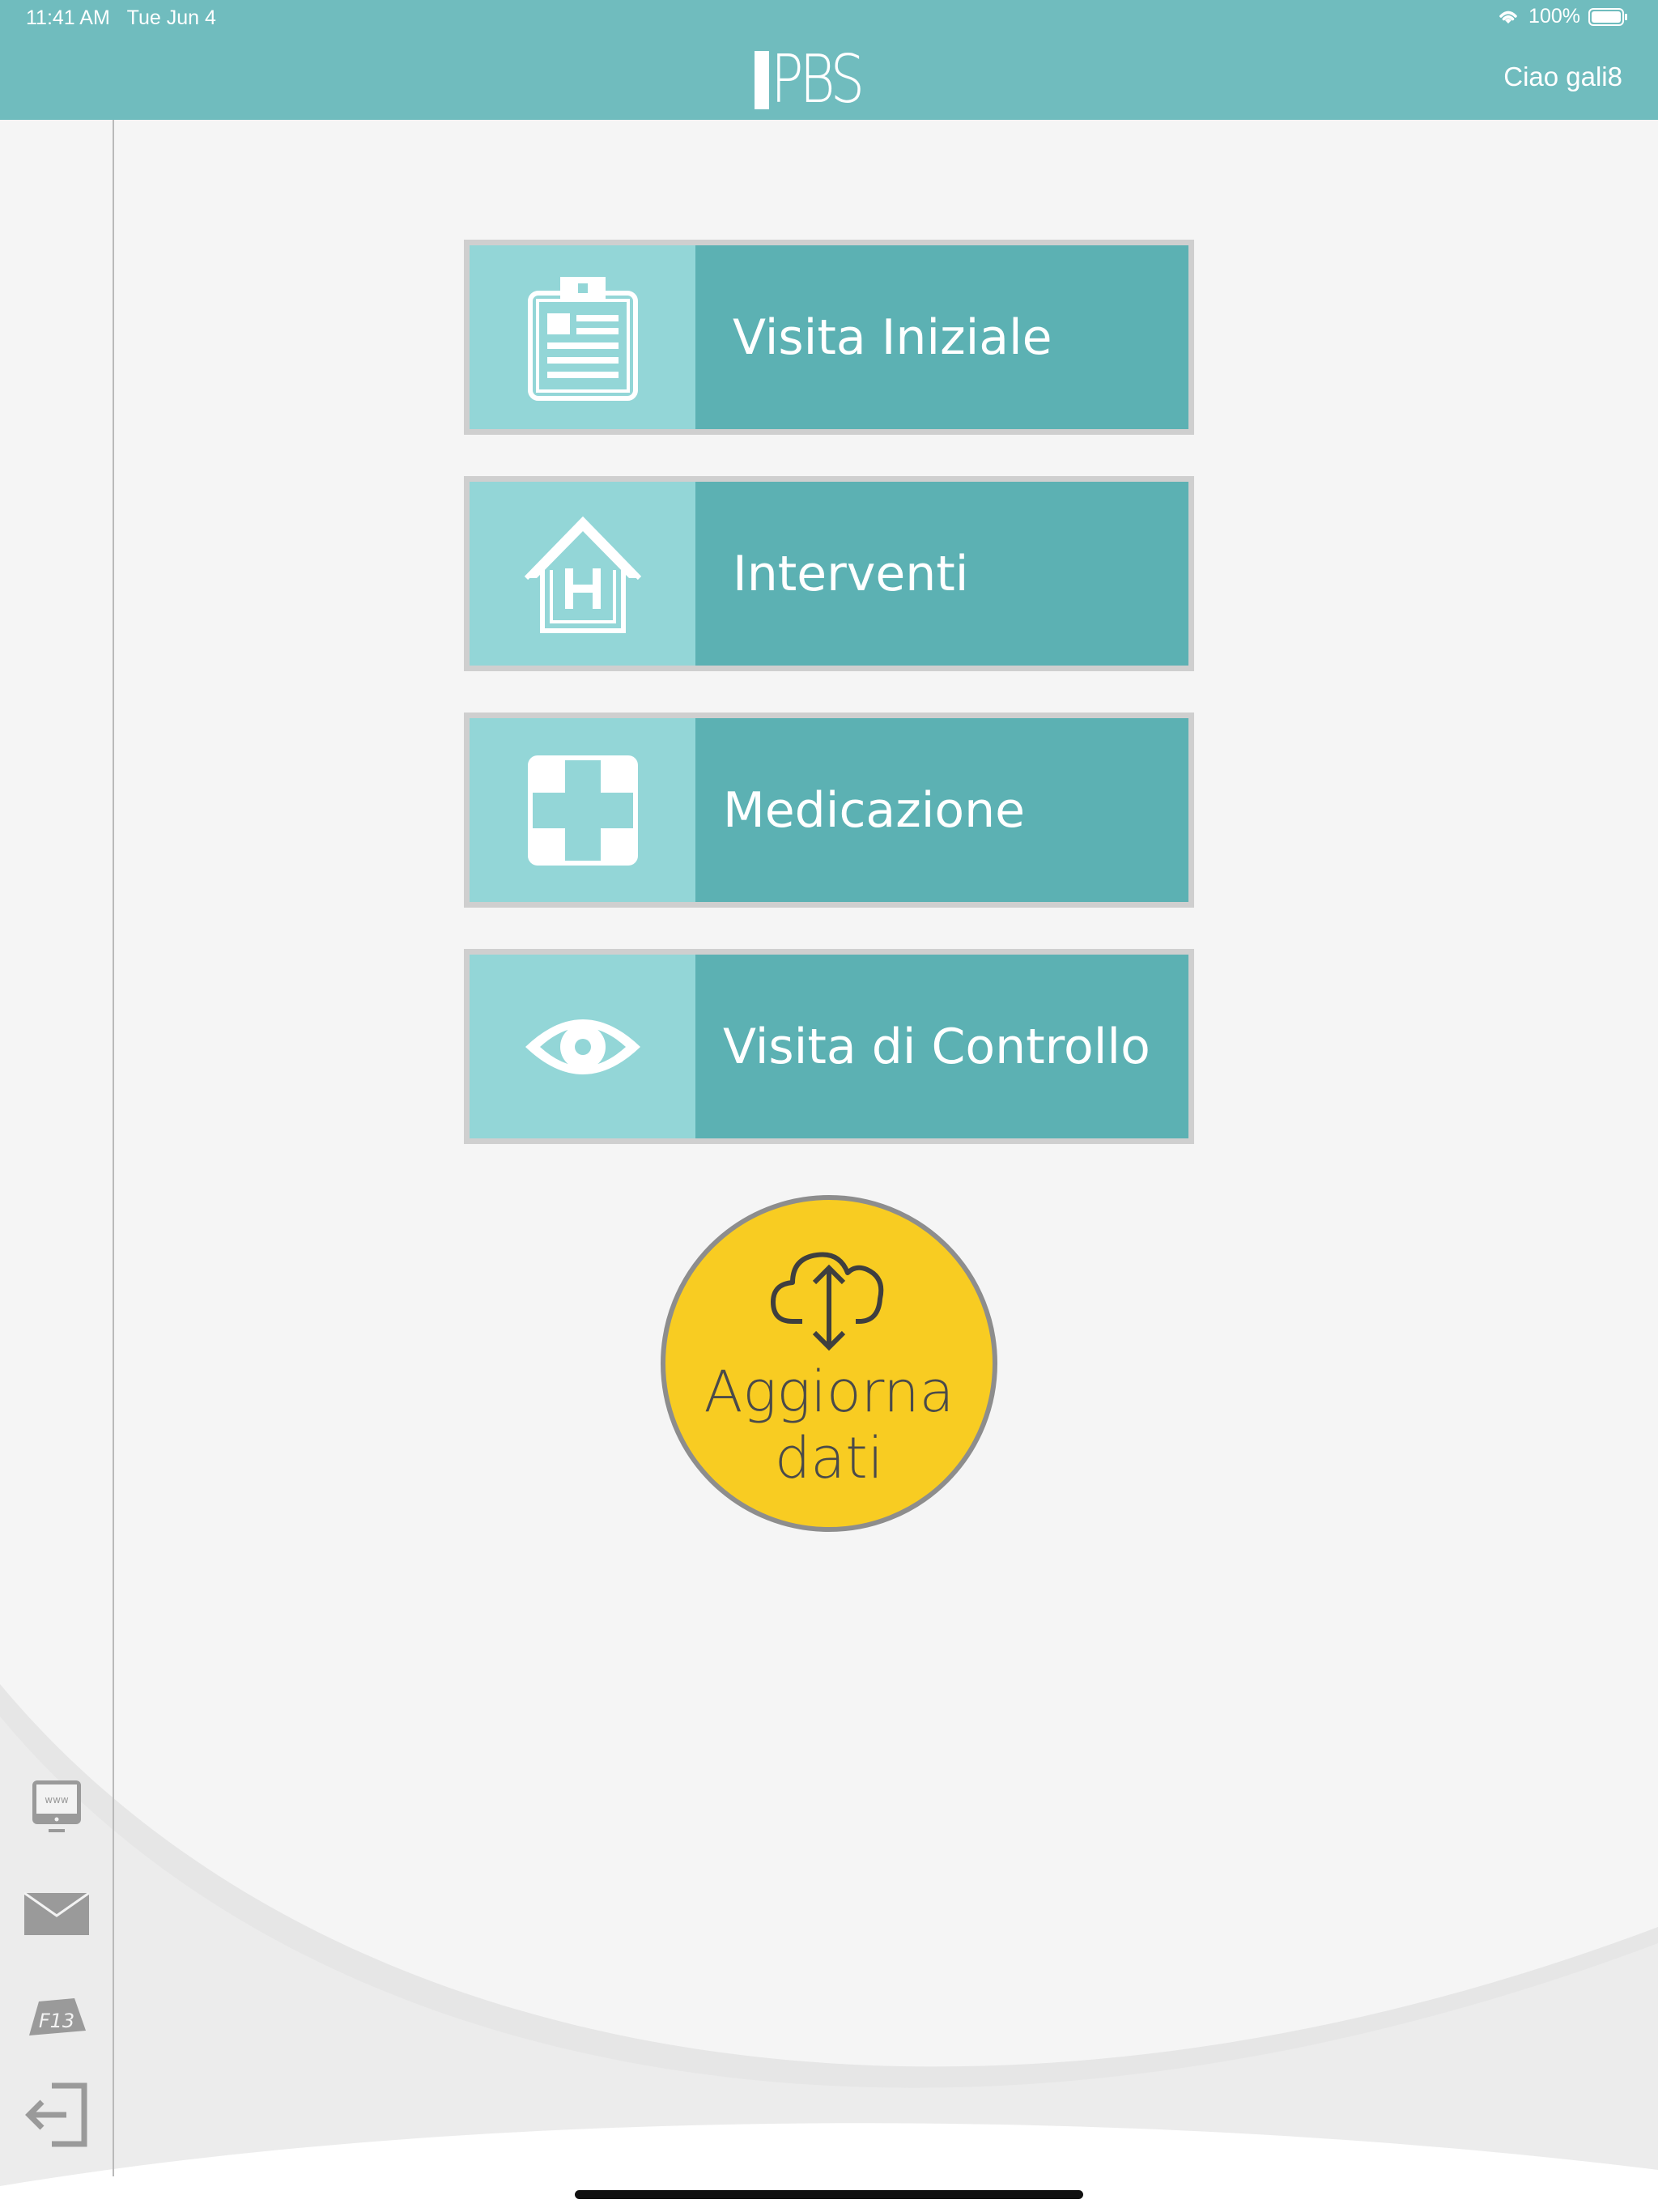 Image resolution: width=1658 pixels, height=2212 pixels. I want to click on medicazione-button: Medicazione, so click(829, 811).